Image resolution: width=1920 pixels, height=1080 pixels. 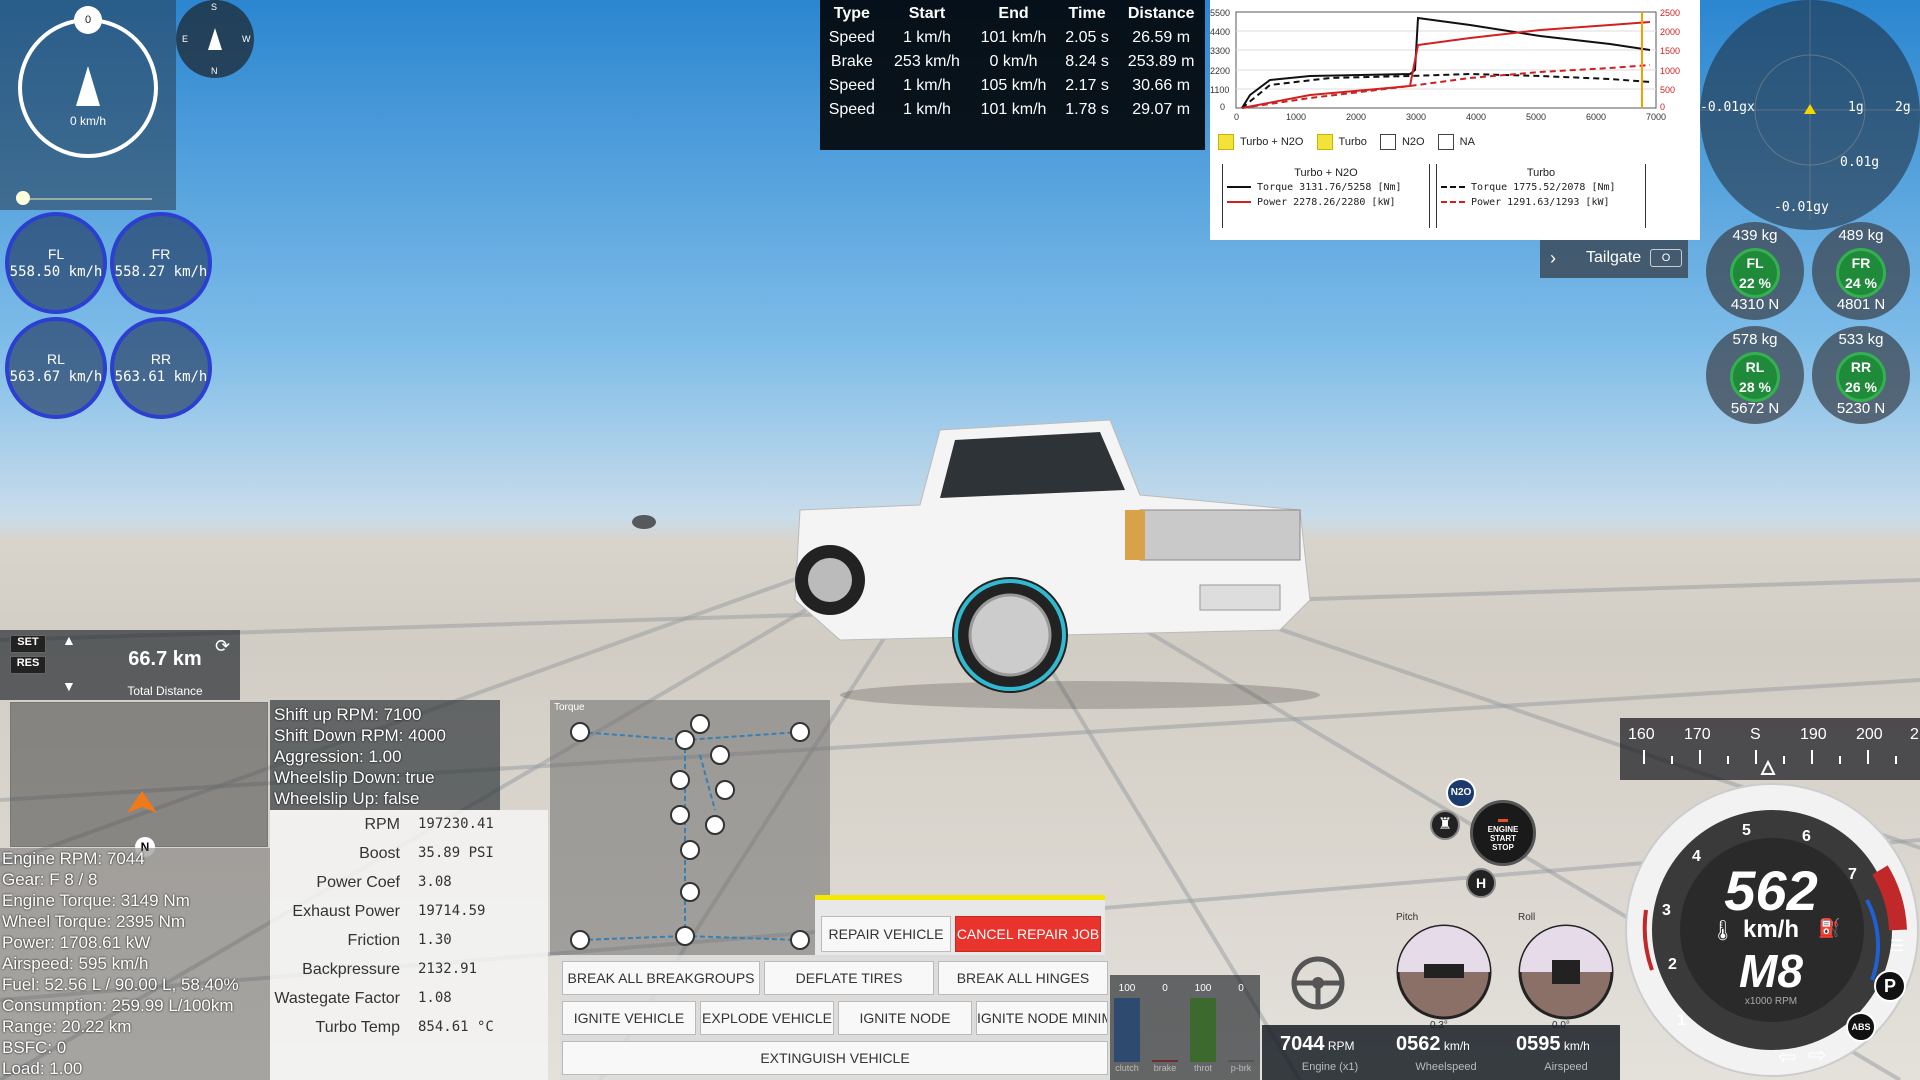 I want to click on engine-start-stop-button: ENGINE START STOP, so click(x=1503, y=833).